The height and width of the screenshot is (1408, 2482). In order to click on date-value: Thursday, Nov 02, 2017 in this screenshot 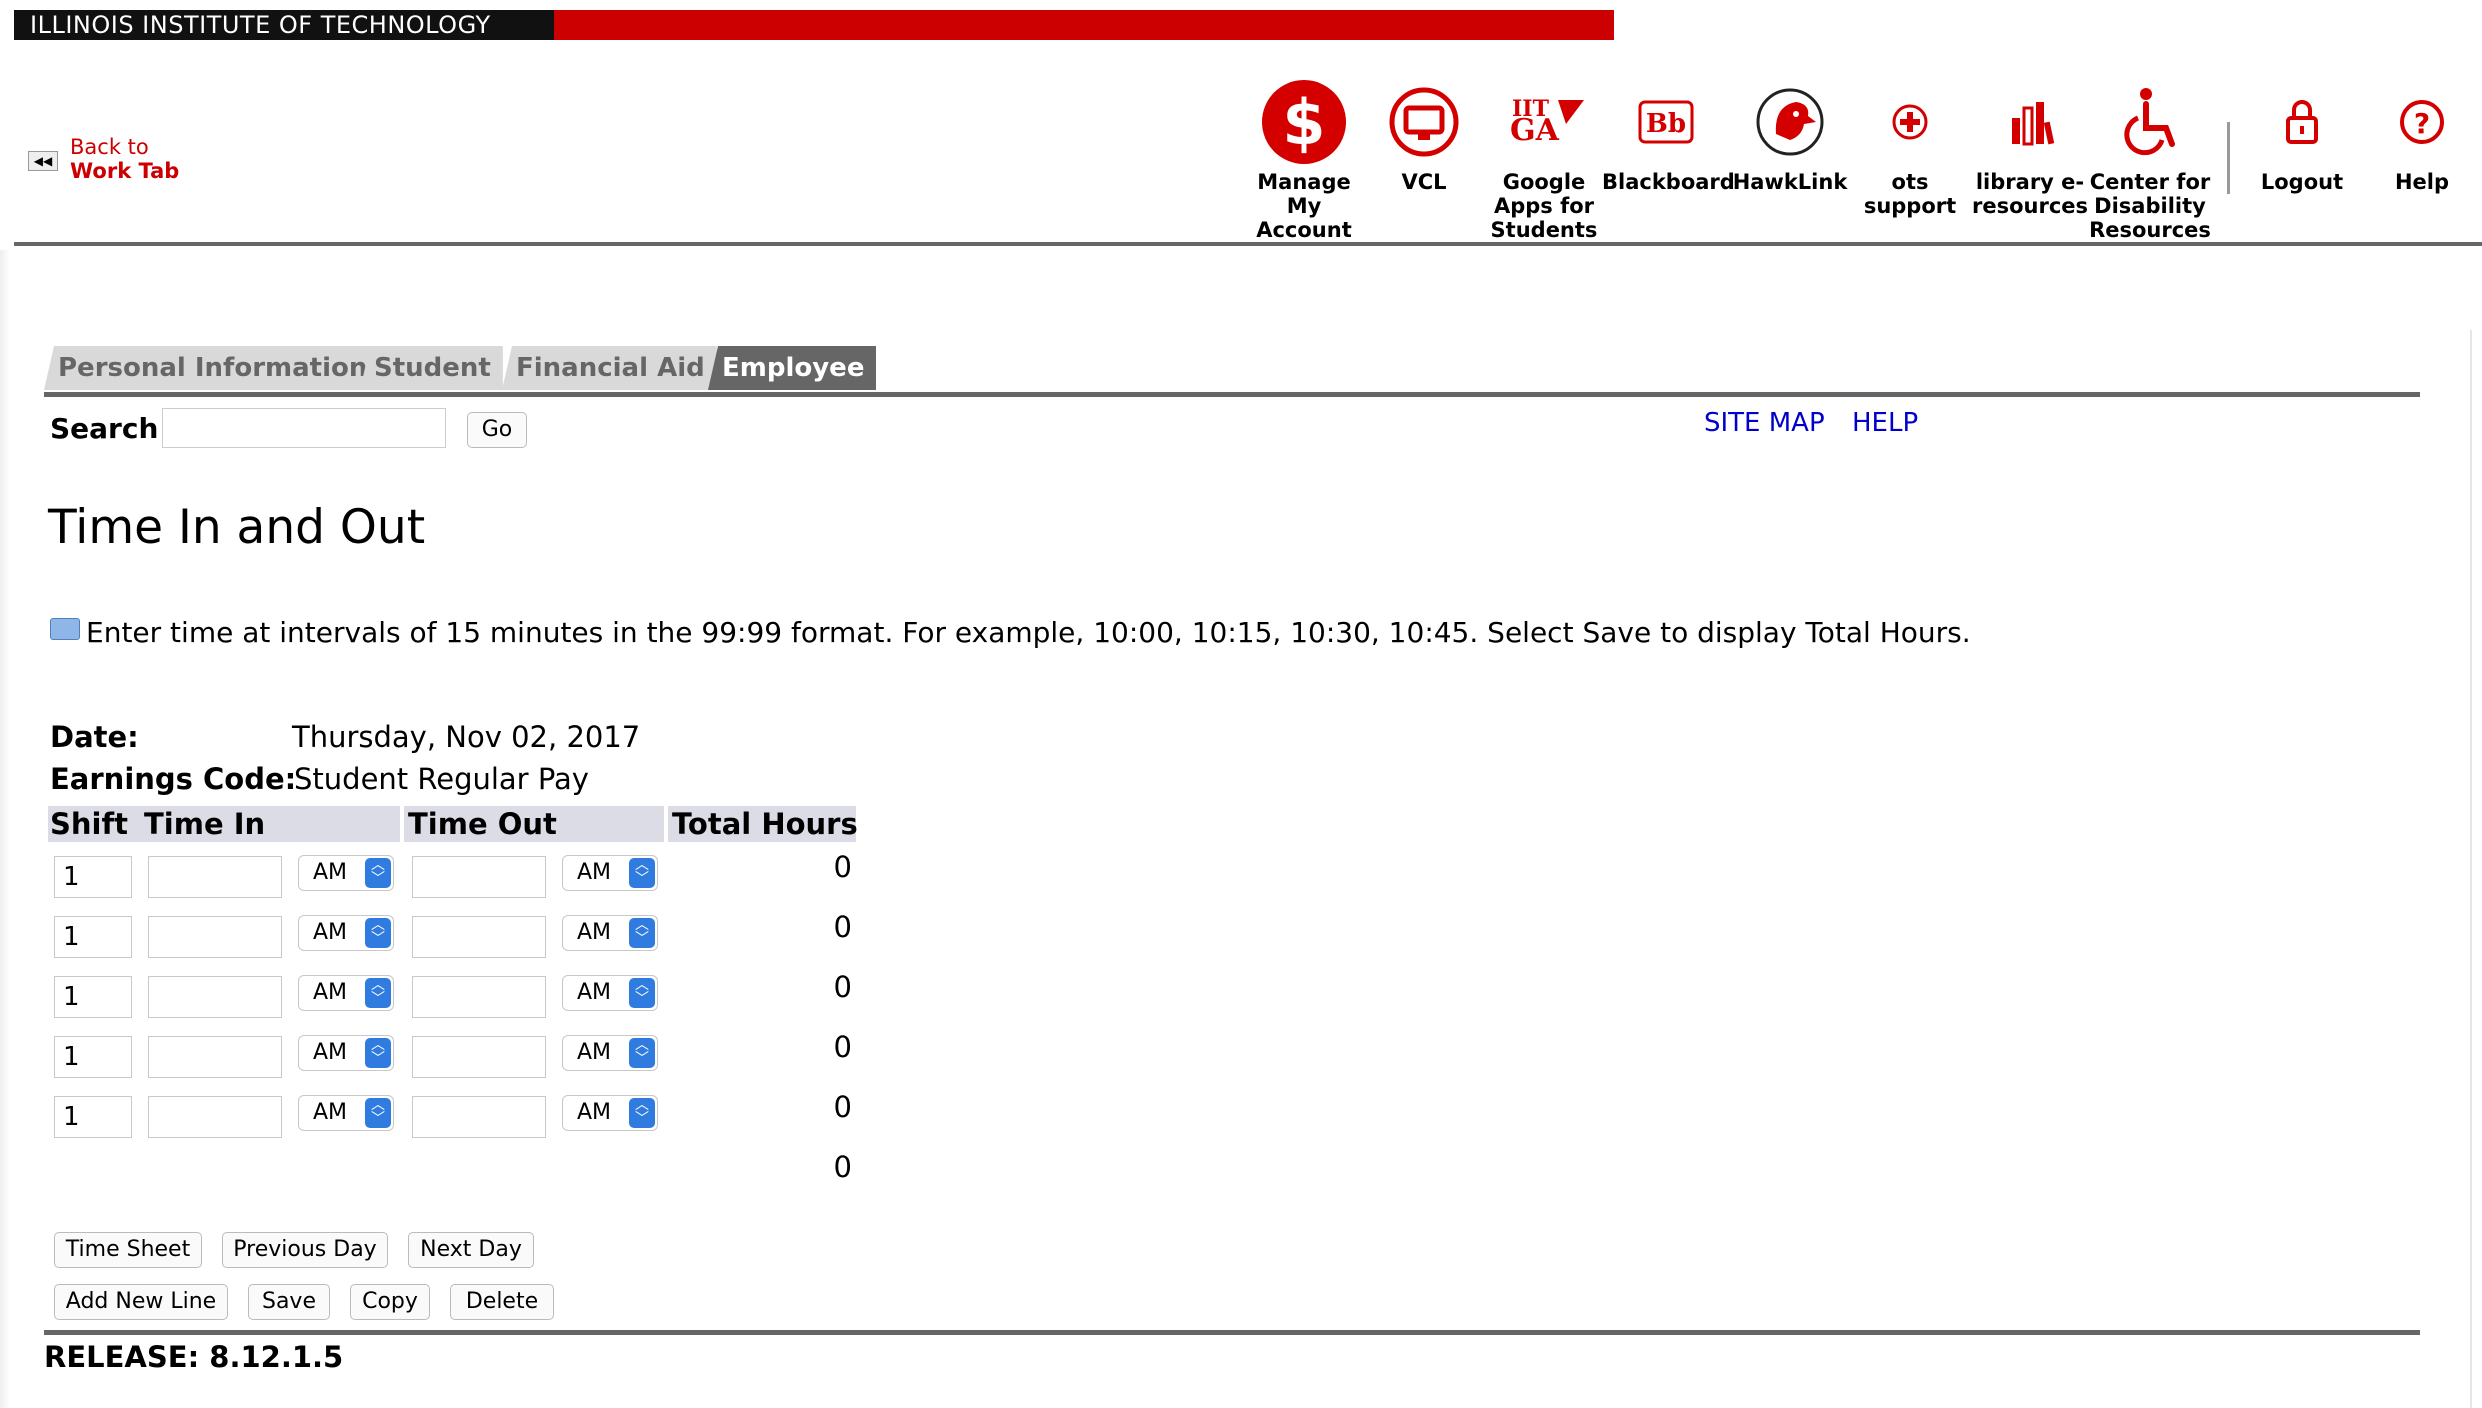, I will do `click(466, 737)`.